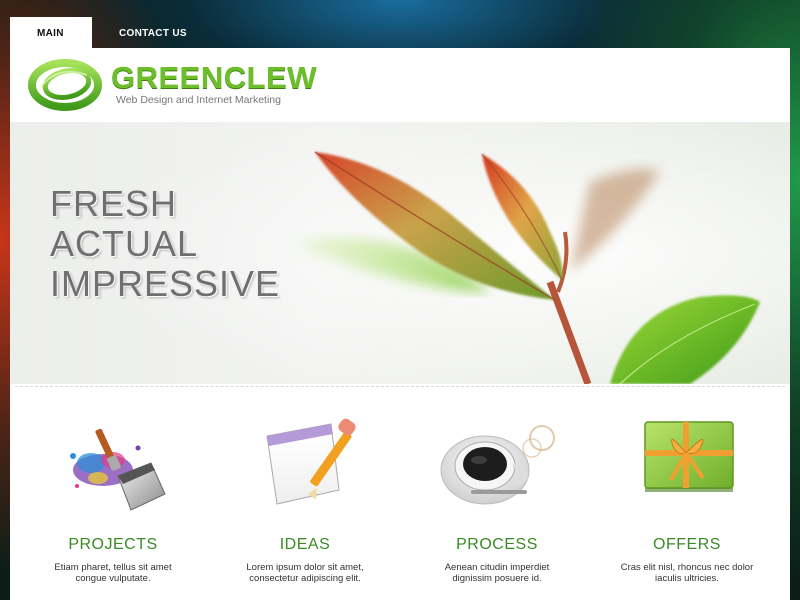 This screenshot has width=800, height=600. I want to click on paint-bucket-icon, so click(113, 463).